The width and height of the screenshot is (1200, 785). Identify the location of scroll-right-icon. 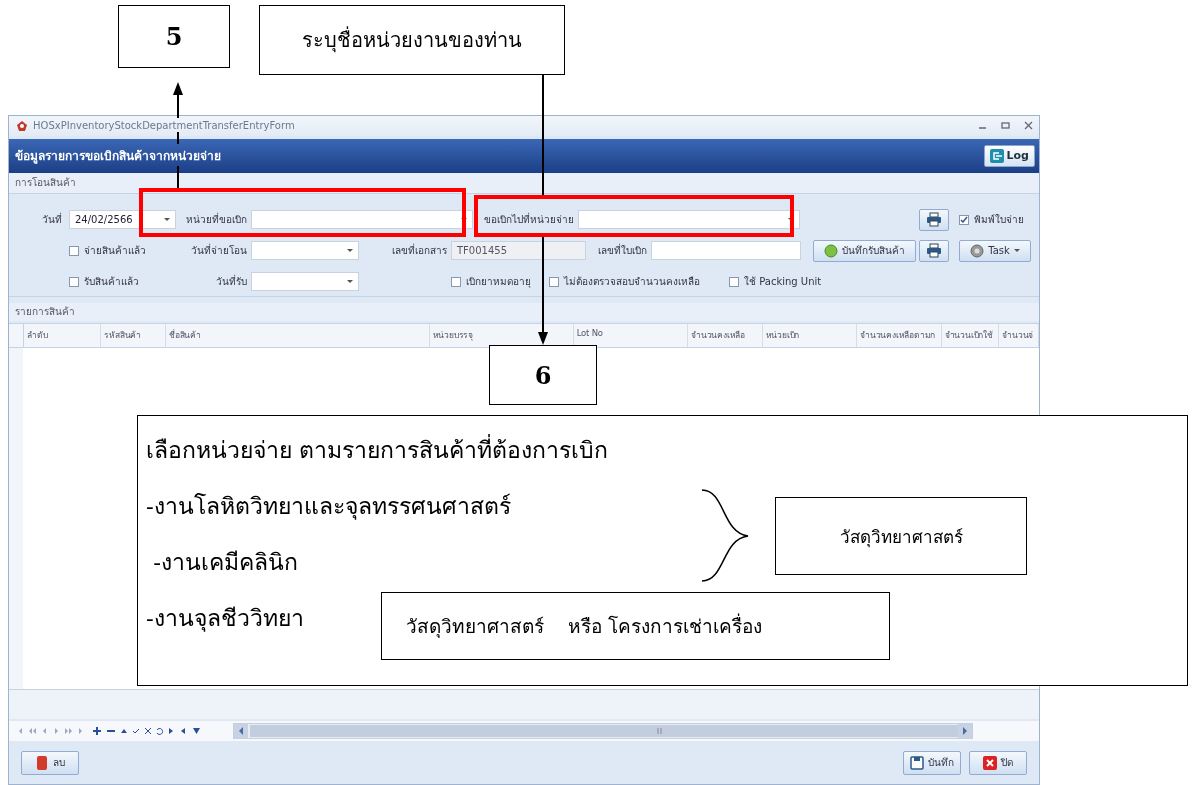
(965, 731).